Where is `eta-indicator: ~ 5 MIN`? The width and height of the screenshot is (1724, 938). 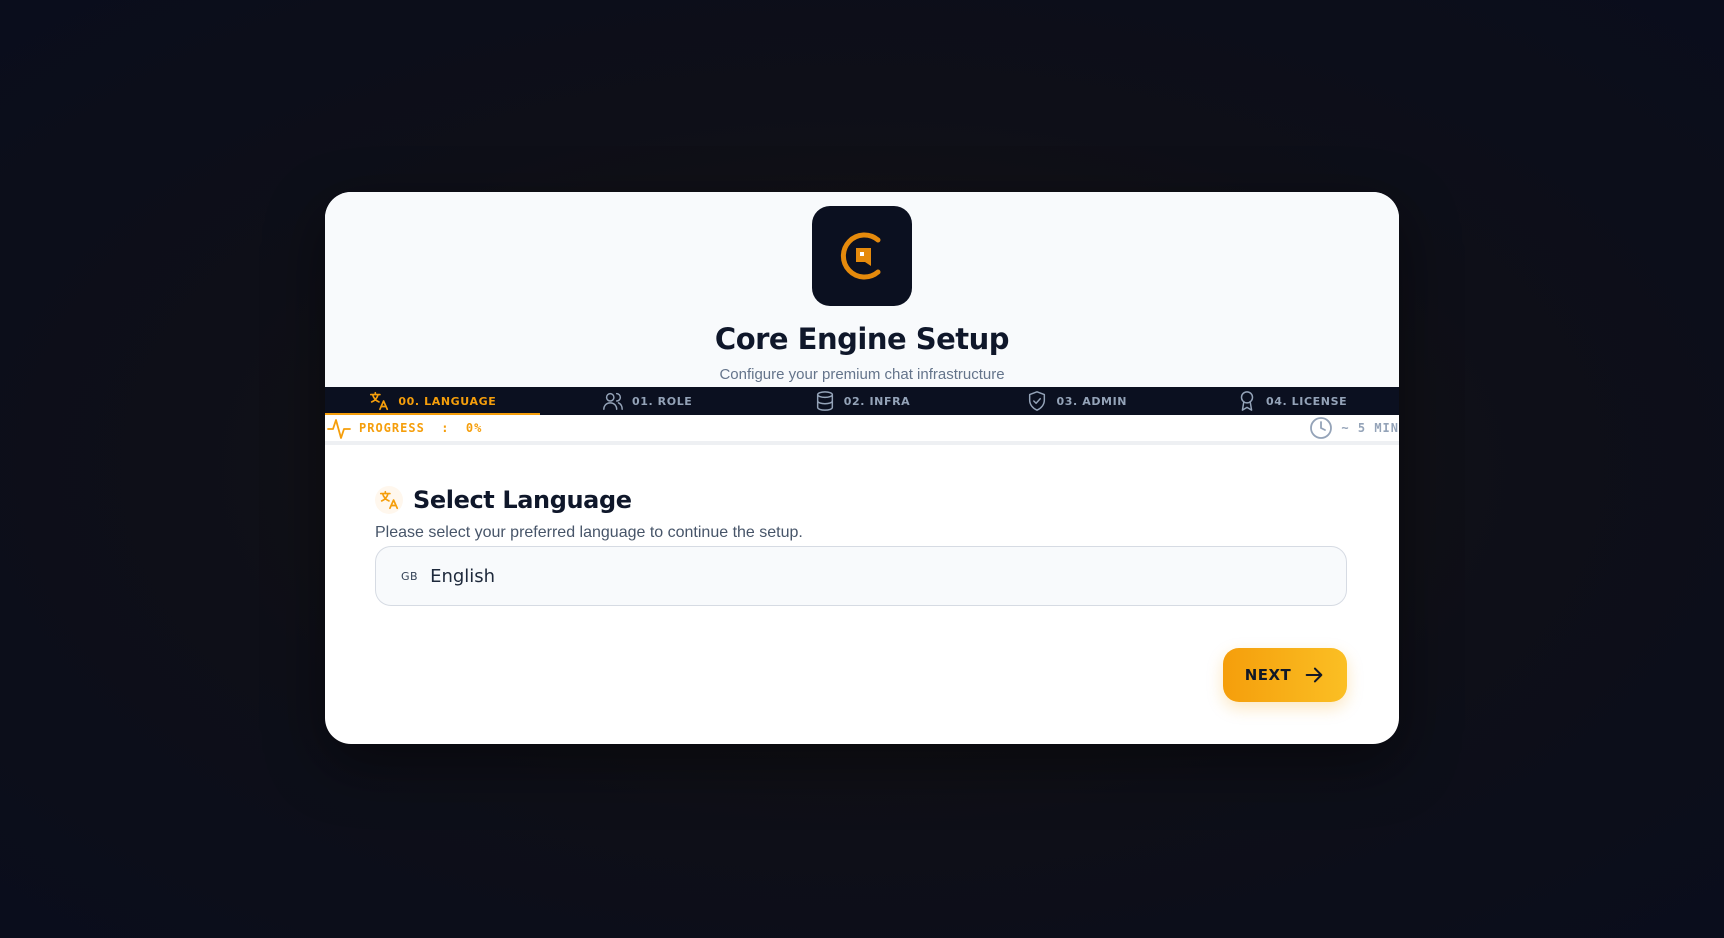 eta-indicator: ~ 5 MIN is located at coordinates (1354, 428).